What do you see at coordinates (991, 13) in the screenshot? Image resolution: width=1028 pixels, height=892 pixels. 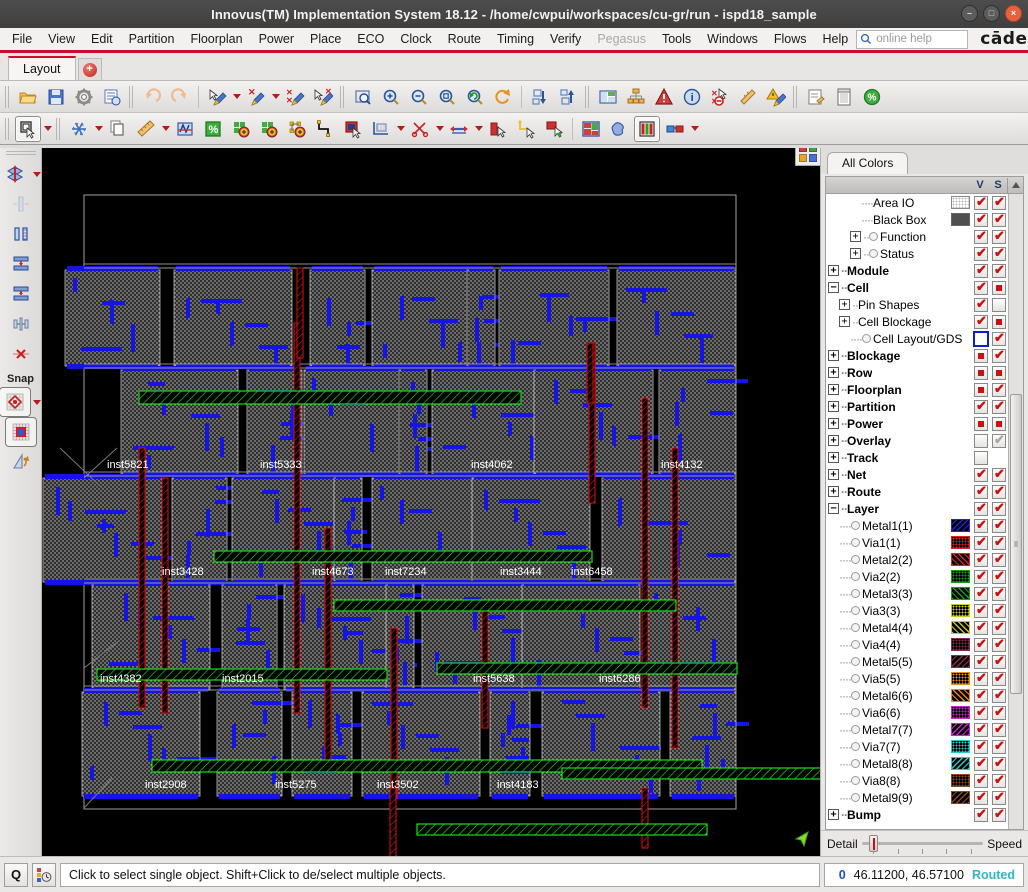 I see `maximize-button: □` at bounding box center [991, 13].